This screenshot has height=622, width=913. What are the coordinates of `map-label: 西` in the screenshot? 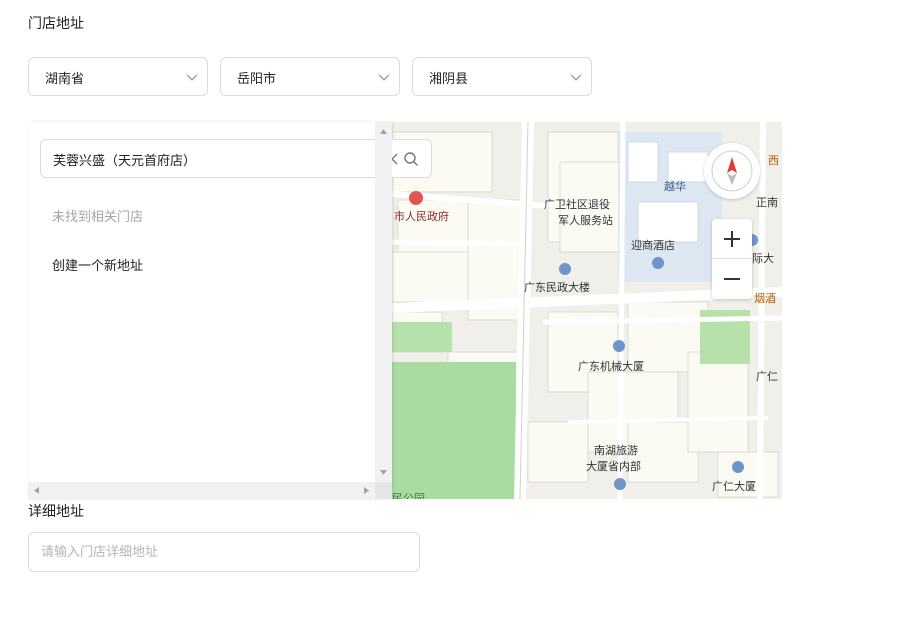 It's located at (773, 160).